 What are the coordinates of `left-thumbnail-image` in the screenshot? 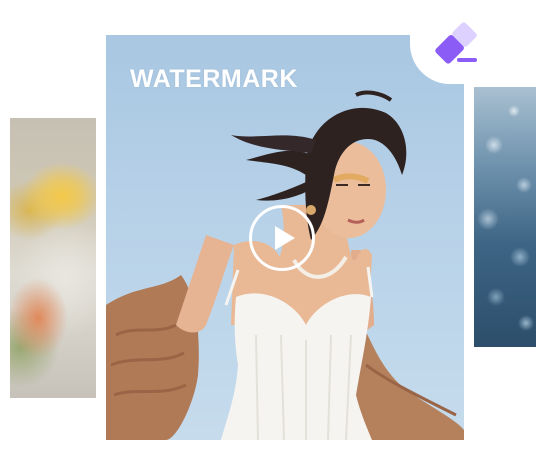 It's located at (53, 258).